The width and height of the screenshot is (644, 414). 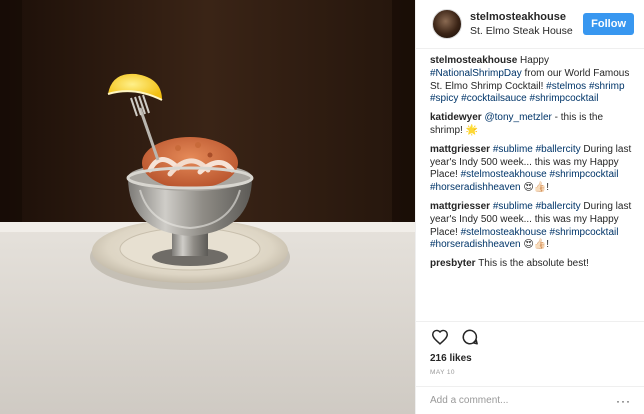 What do you see at coordinates (494, 98) in the screenshot?
I see `hashtag-link: #cocktailsauce` at bounding box center [494, 98].